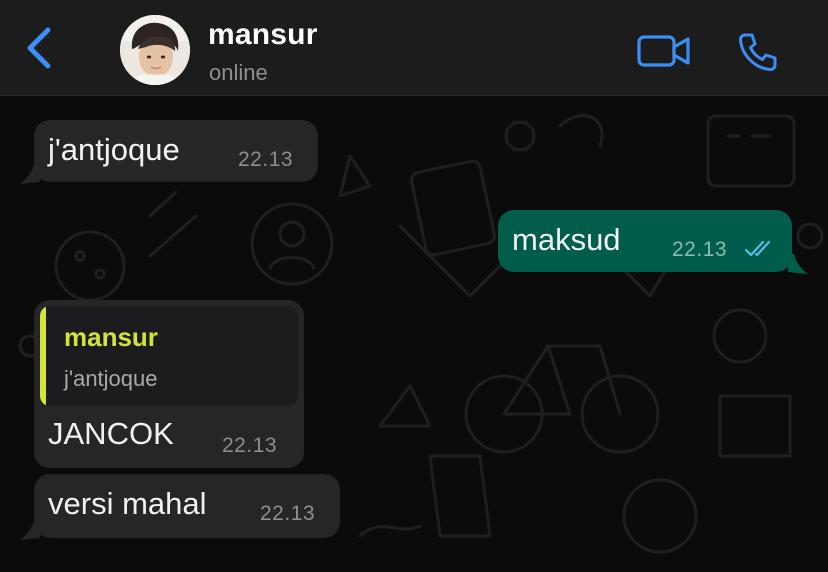 This screenshot has width=828, height=572. I want to click on video-call-button, so click(664, 51).